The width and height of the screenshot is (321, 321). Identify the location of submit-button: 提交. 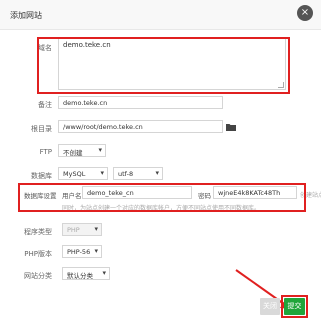
(294, 306).